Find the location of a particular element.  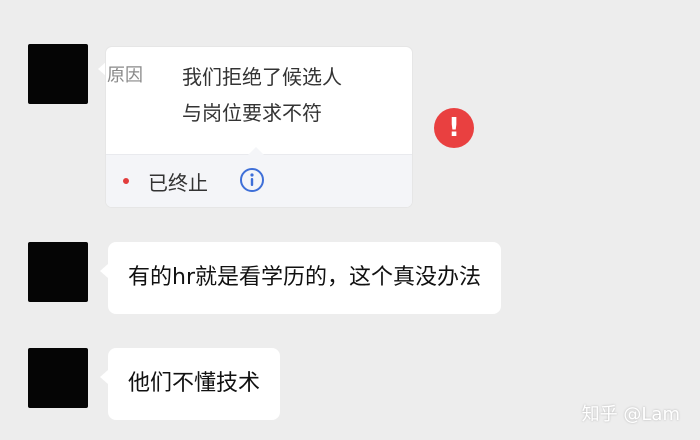

card-footer: 已终止 is located at coordinates (259, 177).